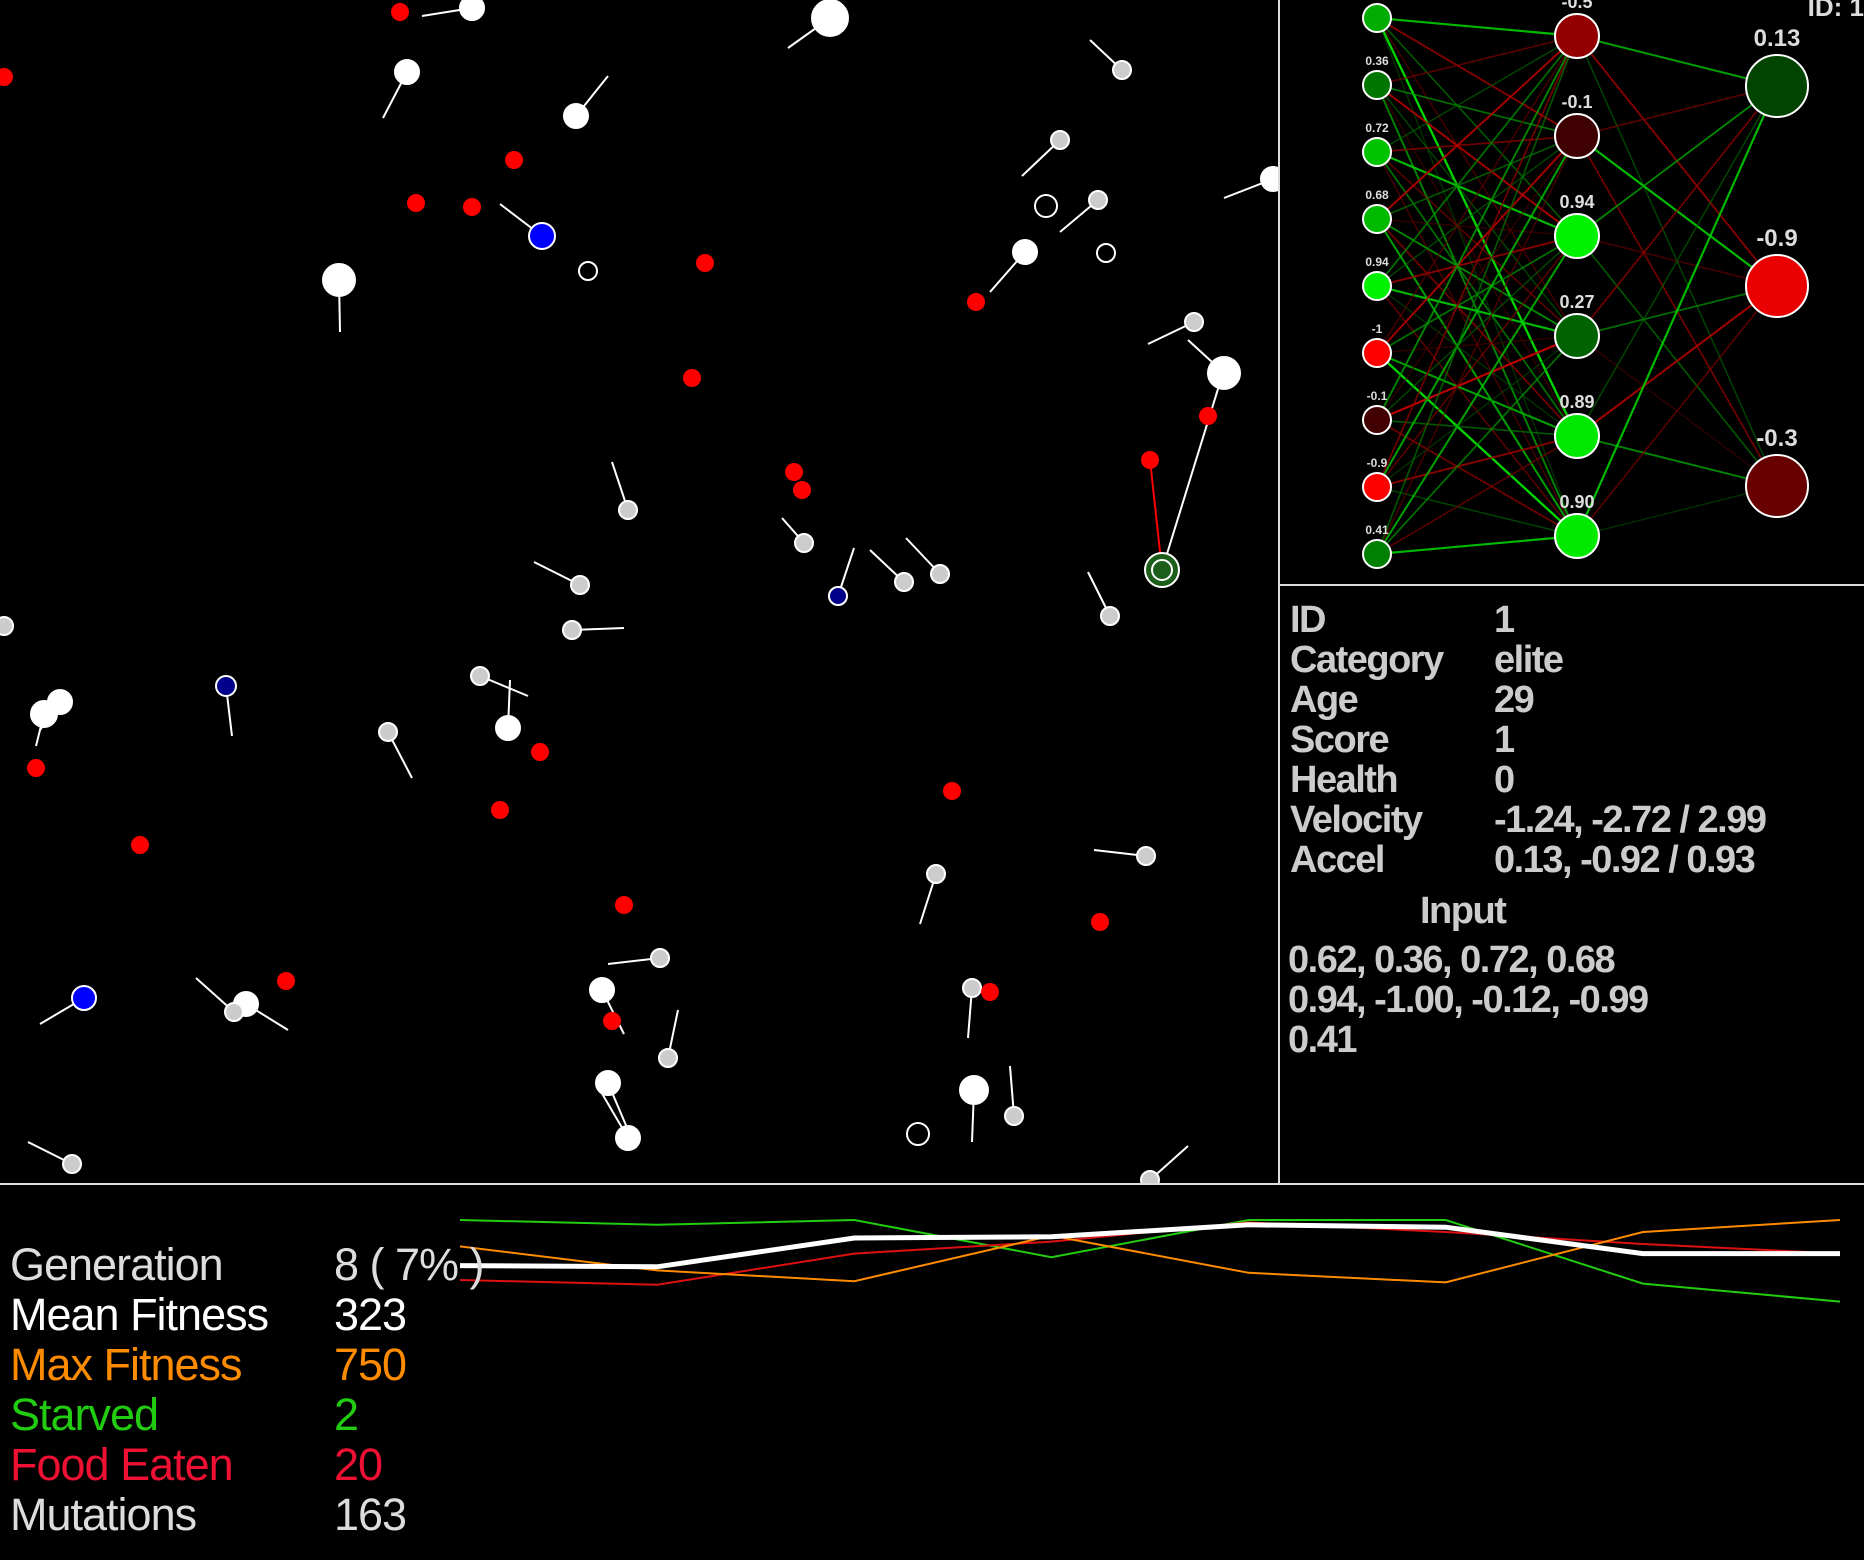 Image resolution: width=1864 pixels, height=1560 pixels. What do you see at coordinates (346, 1414) in the screenshot?
I see `gen-value: 2` at bounding box center [346, 1414].